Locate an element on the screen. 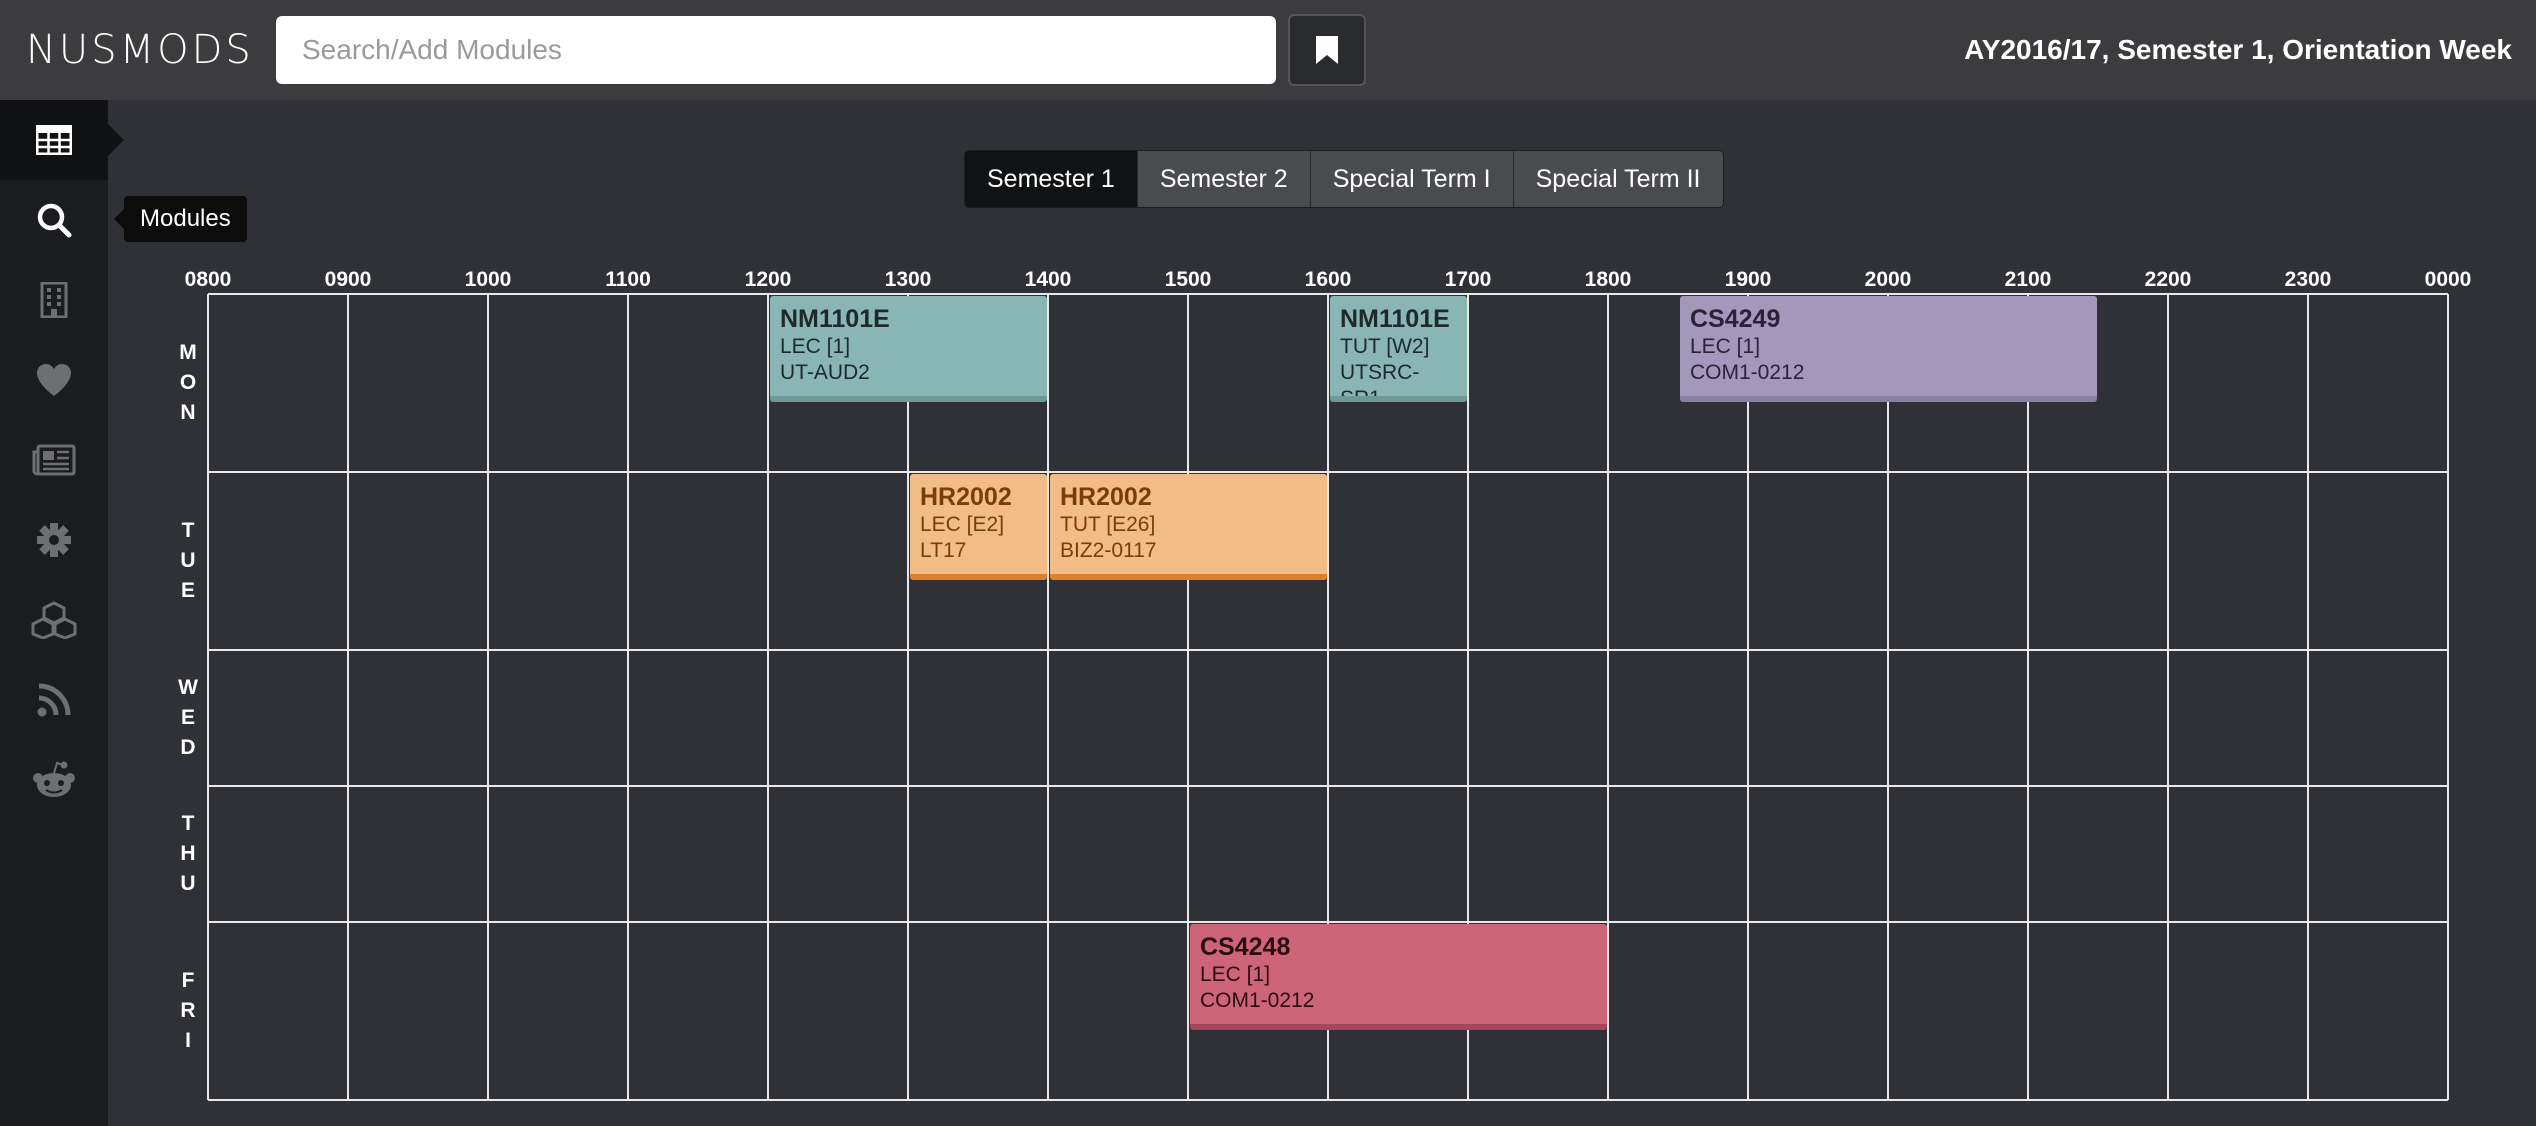 Image resolution: width=2536 pixels, height=1126 pixels. day-letter: O is located at coordinates (188, 382).